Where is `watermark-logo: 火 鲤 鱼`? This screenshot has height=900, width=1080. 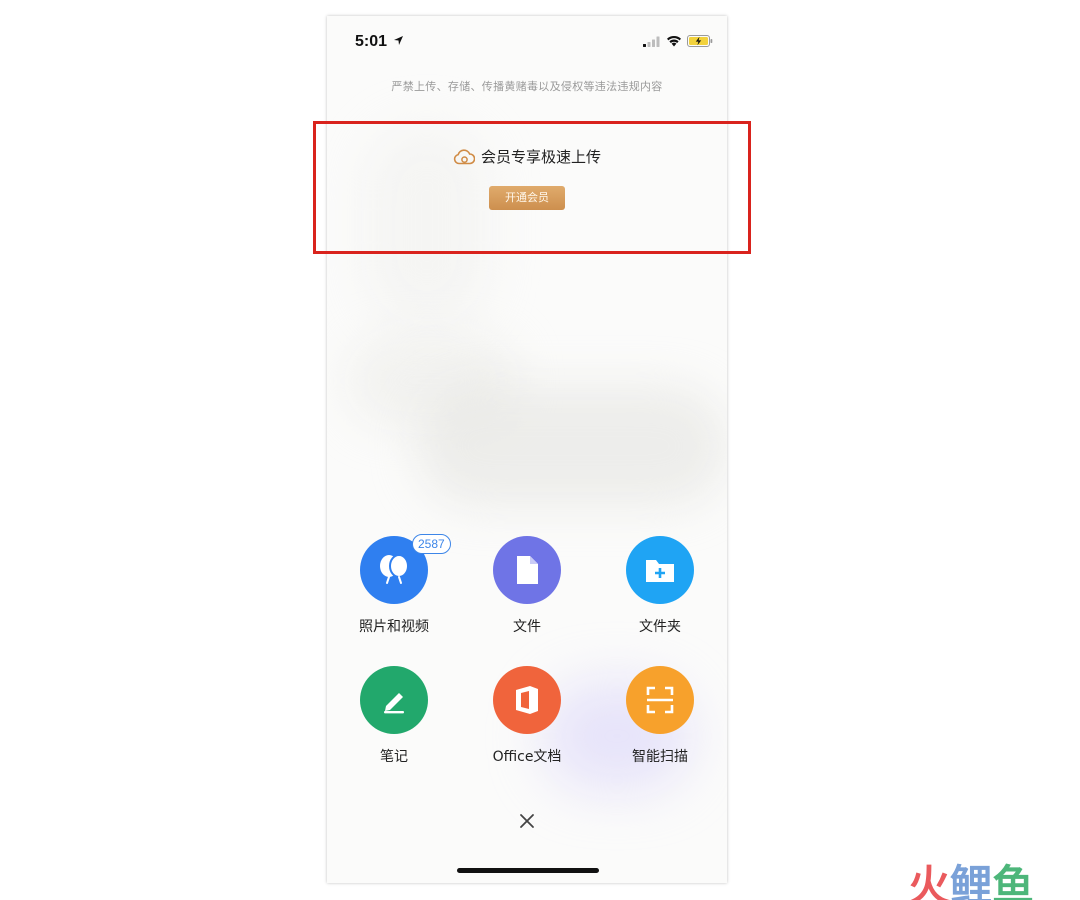
watermark-logo: 火 鲤 鱼 is located at coordinates (971, 876).